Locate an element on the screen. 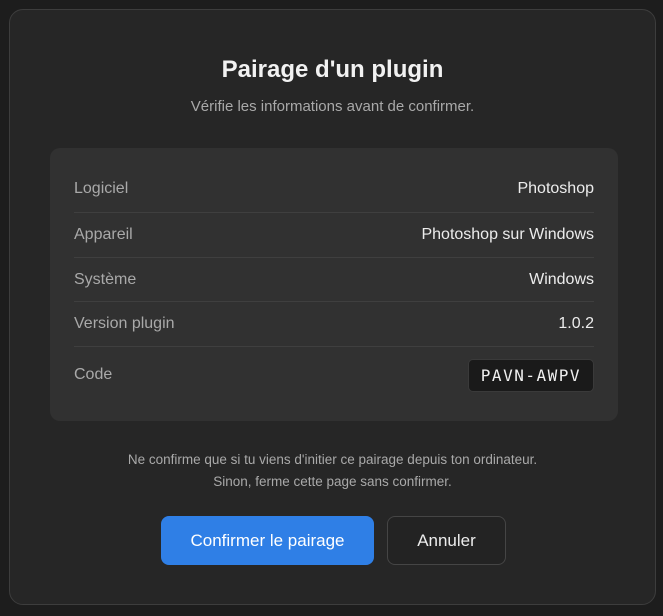 This screenshot has width=663, height=616. detail-label: Appareil is located at coordinates (103, 234).